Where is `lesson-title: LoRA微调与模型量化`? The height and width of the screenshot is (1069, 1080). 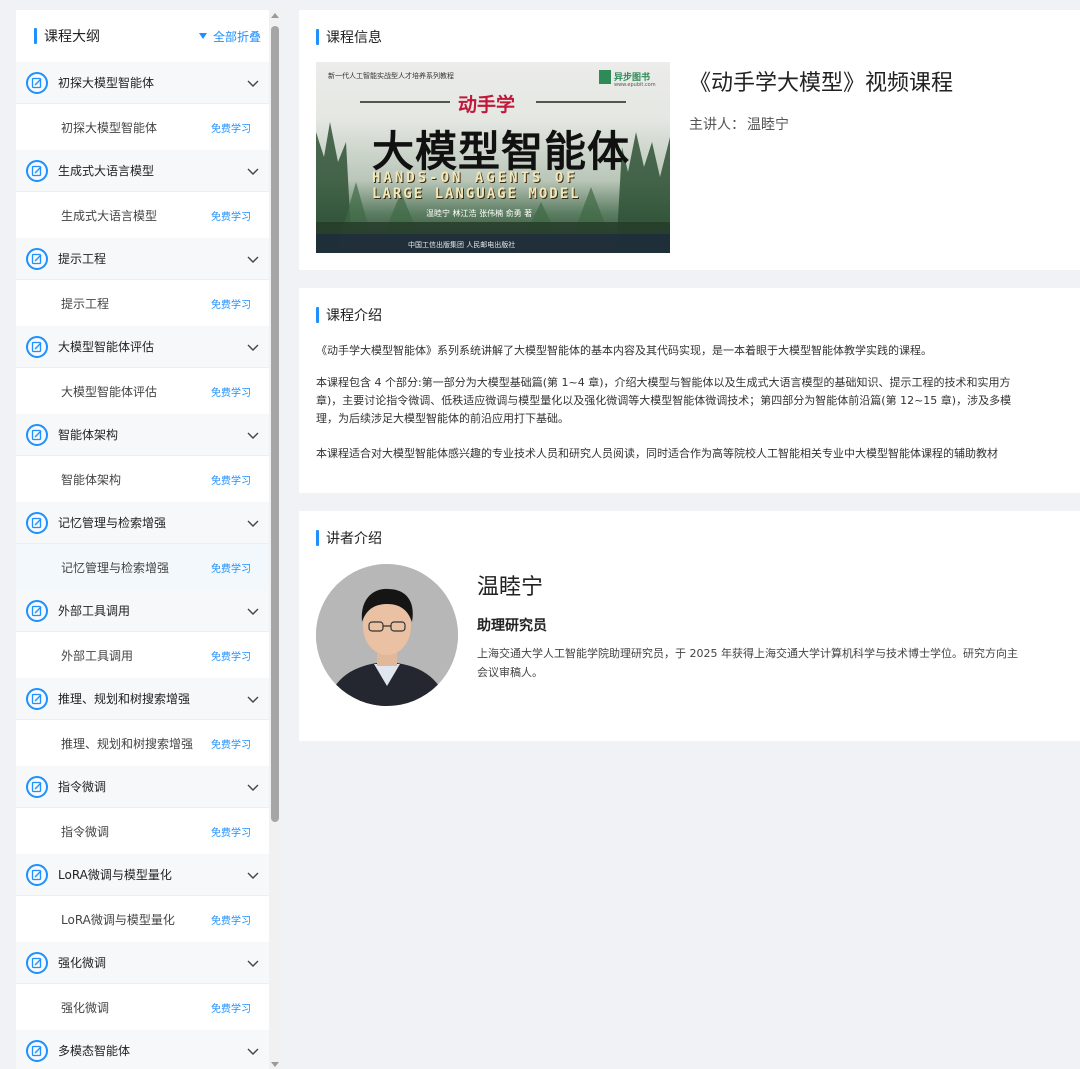 lesson-title: LoRA微调与模型量化 is located at coordinates (118, 919).